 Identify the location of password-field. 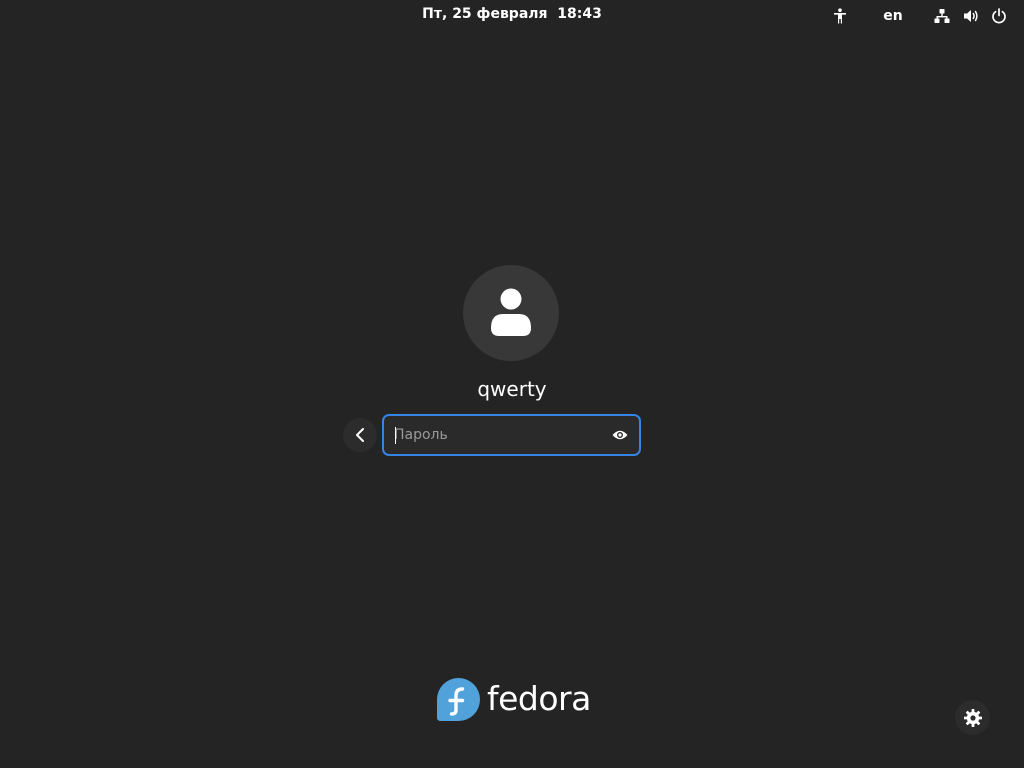
(511, 435).